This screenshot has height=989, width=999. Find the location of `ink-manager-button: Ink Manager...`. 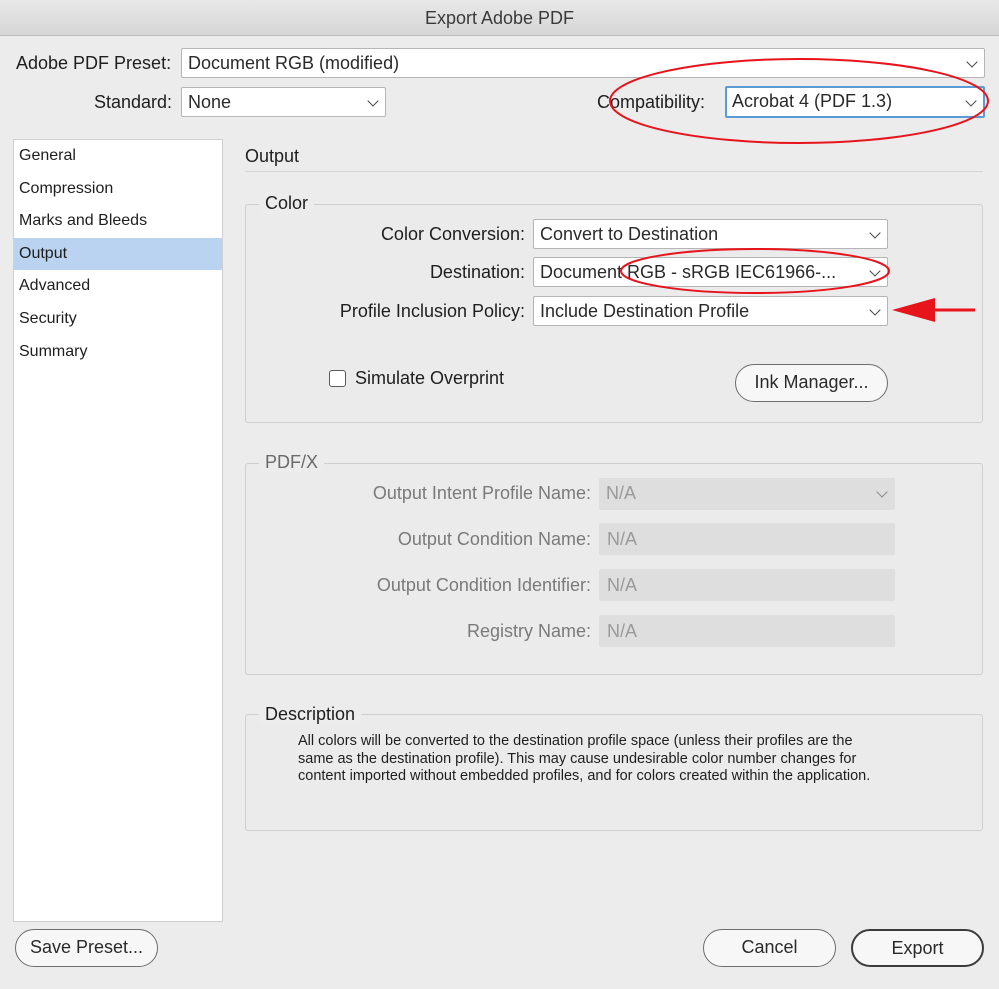

ink-manager-button: Ink Manager... is located at coordinates (811, 383).